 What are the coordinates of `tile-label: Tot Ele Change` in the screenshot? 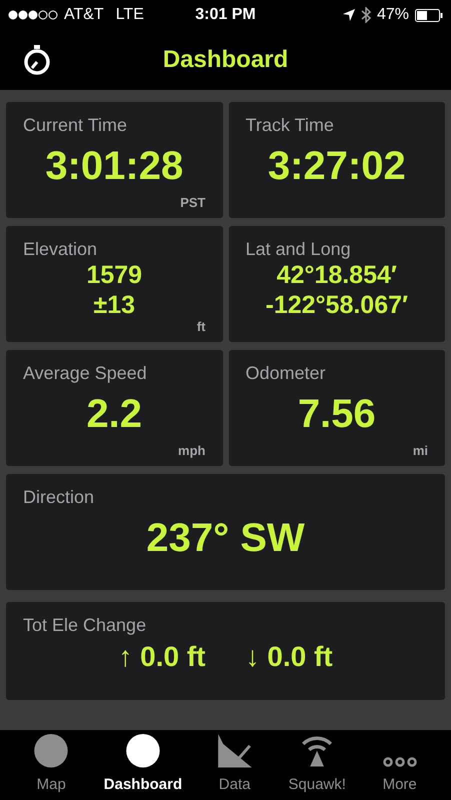 It's located at (84, 625).